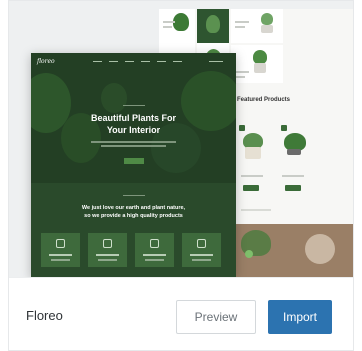 The width and height of the screenshot is (362, 351). What do you see at coordinates (133, 208) in the screenshot?
I see `about-title-line1: We just love our earth and plant nature,` at bounding box center [133, 208].